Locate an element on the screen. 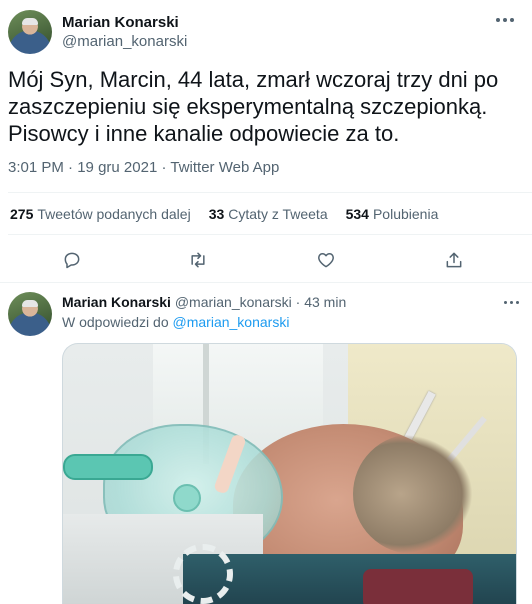 The height and width of the screenshot is (604, 532). share-button is located at coordinates (454, 260).